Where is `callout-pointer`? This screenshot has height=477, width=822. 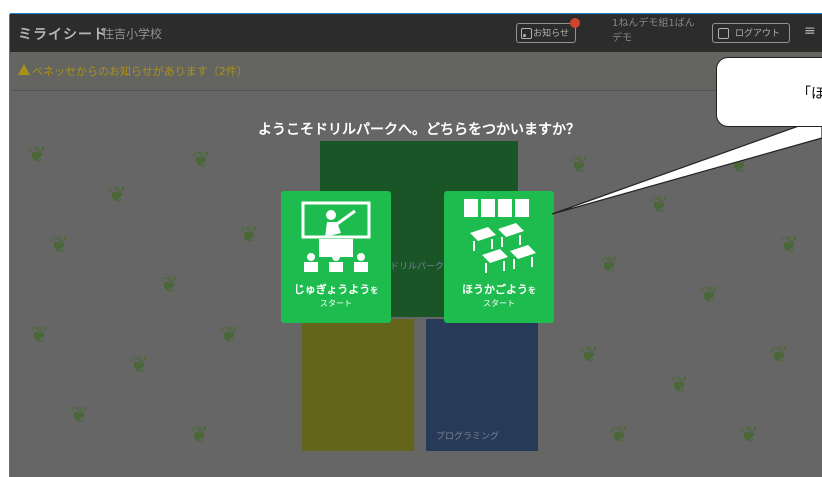 callout-pointer is located at coordinates (686, 168).